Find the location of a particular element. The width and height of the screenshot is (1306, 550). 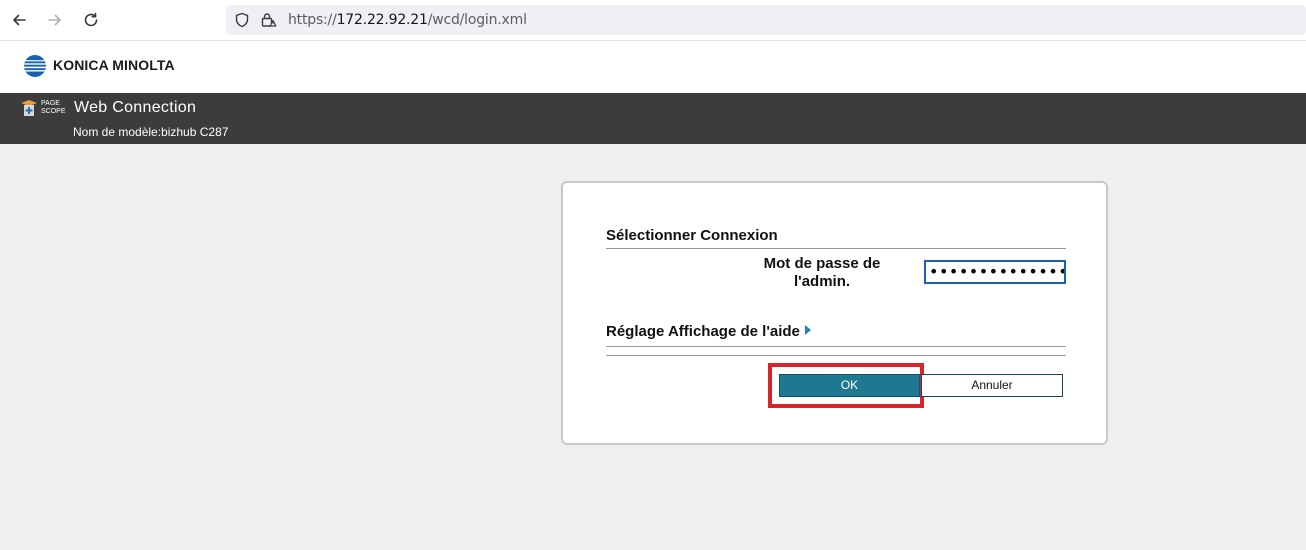

ok-button: OK is located at coordinates (849, 385).